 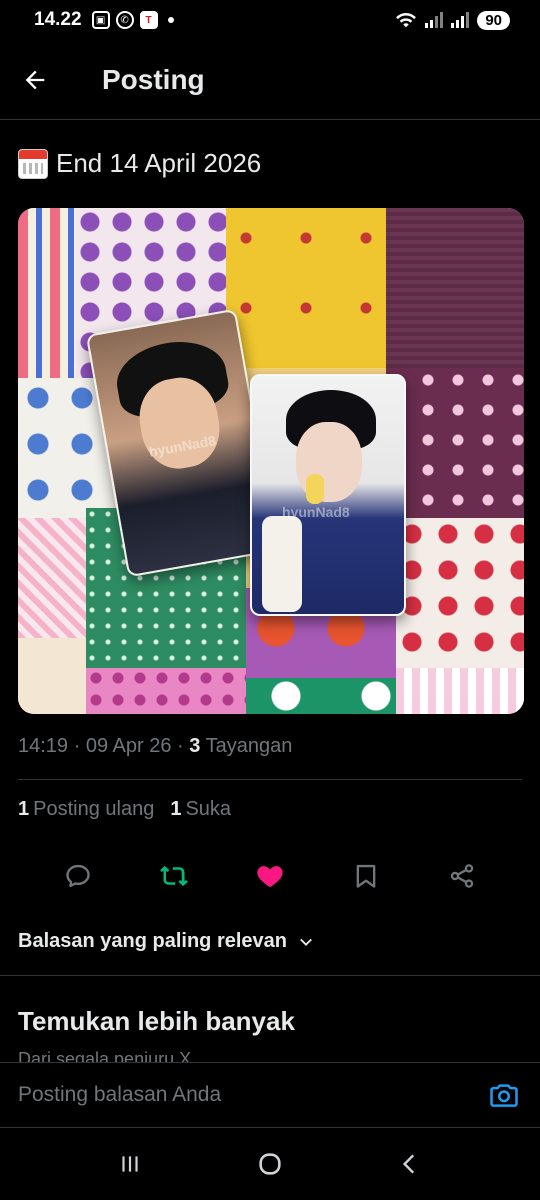 I want to click on reposts-count: 1, so click(x=24, y=809).